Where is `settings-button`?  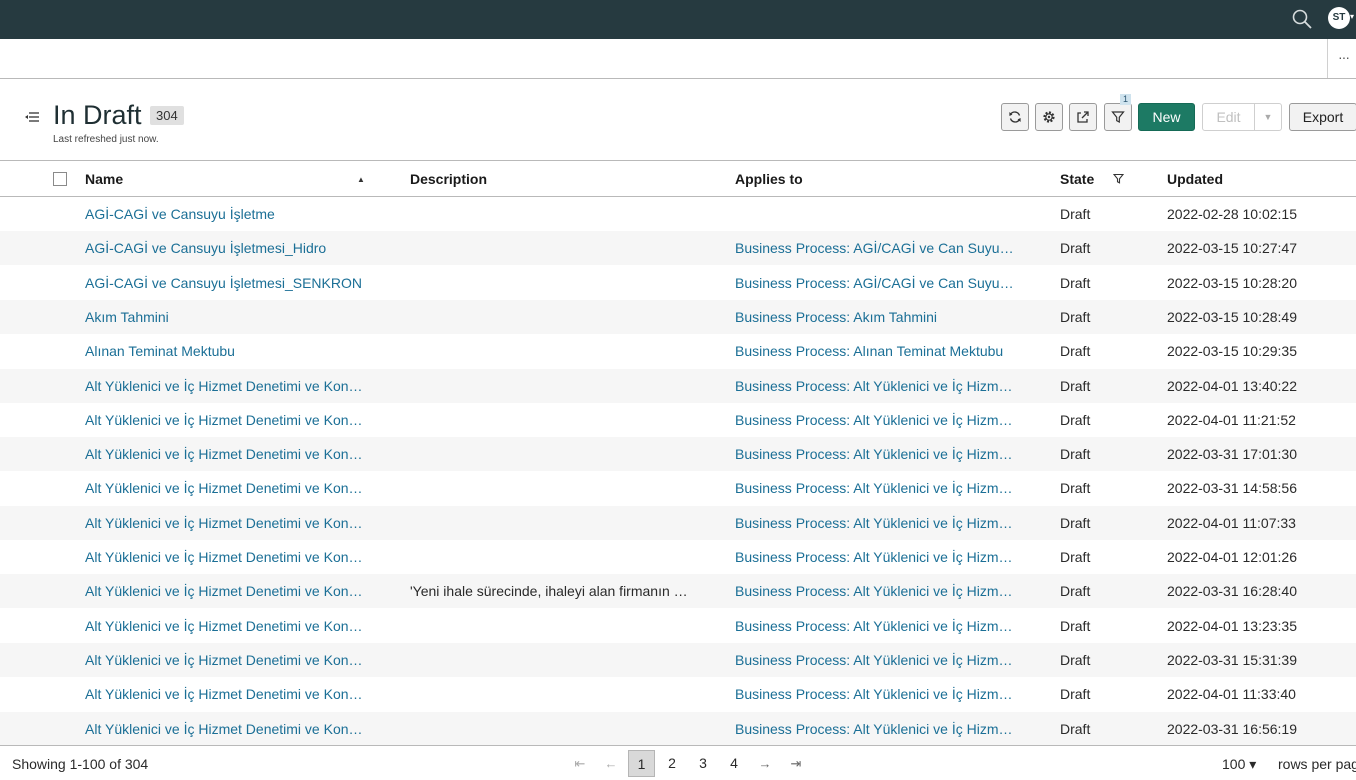
settings-button is located at coordinates (1049, 117).